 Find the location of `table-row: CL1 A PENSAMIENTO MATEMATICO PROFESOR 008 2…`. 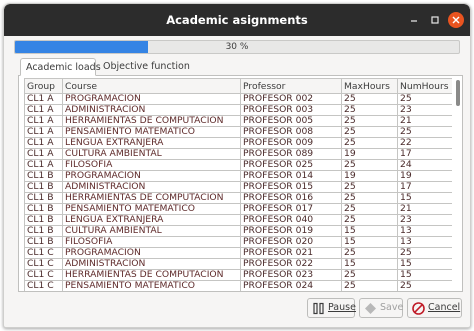

table-row: CL1 A PENSAMIENTO MATEMATICO PROFESOR 008 2… is located at coordinates (238, 132).